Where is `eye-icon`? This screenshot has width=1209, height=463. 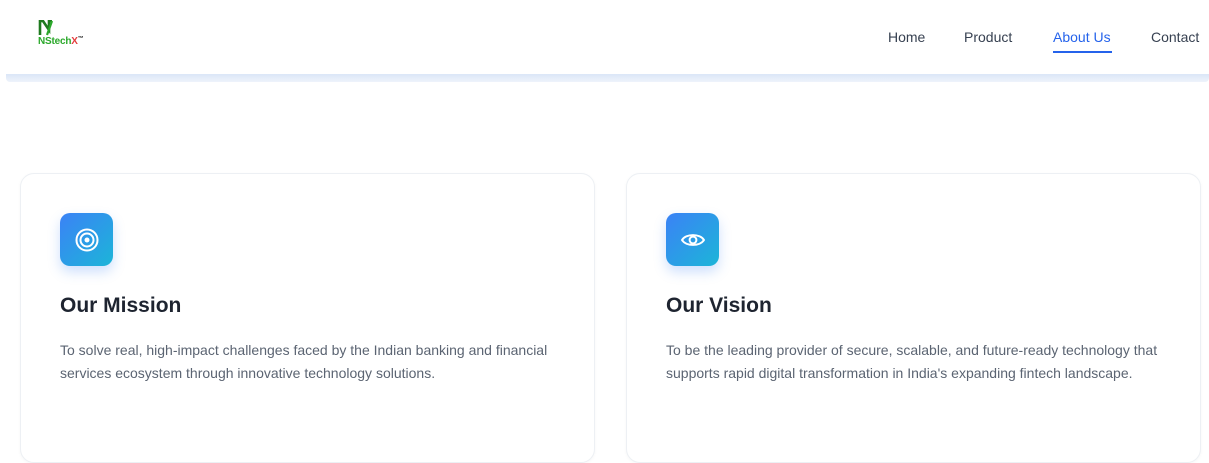
eye-icon is located at coordinates (692, 239).